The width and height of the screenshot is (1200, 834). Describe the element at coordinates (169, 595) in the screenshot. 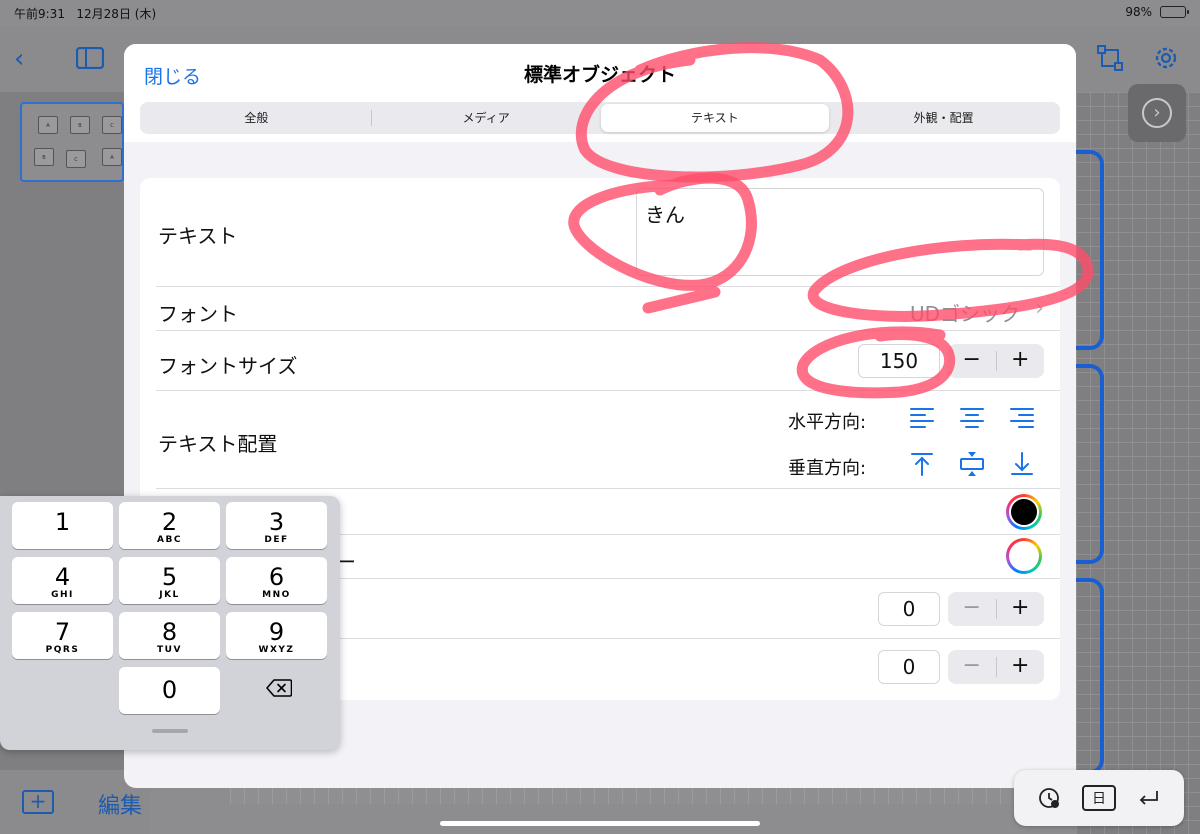

I see `key-letters: JKL` at that location.